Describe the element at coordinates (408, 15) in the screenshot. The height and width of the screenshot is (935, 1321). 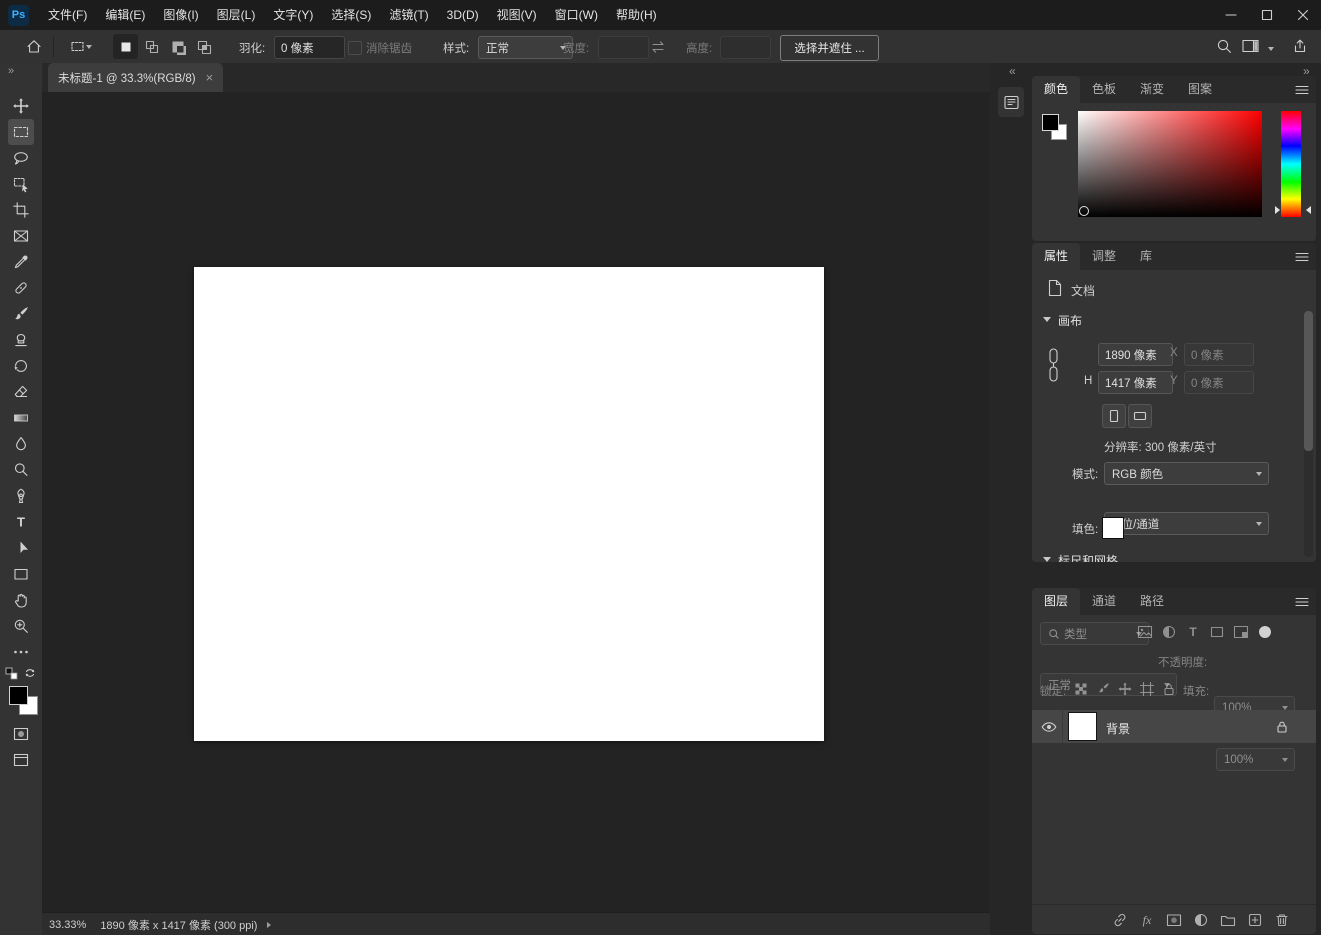
I see `menu-filter: 滤镜(T)` at that location.